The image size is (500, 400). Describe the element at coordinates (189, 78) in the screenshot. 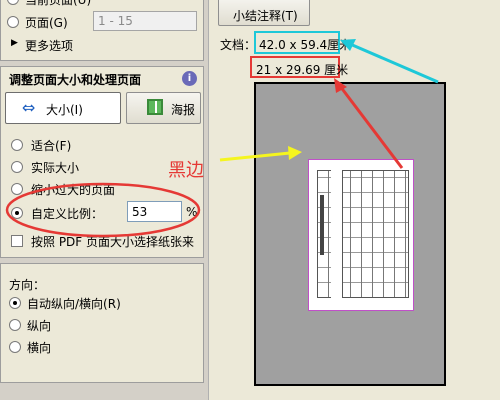

I see `info-icon: i` at that location.